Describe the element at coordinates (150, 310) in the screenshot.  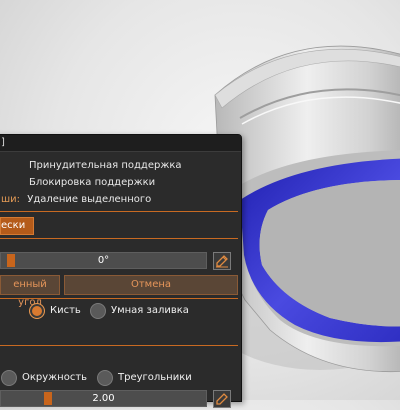
I see `radio-smart-fill-label: Умная заливка` at that location.